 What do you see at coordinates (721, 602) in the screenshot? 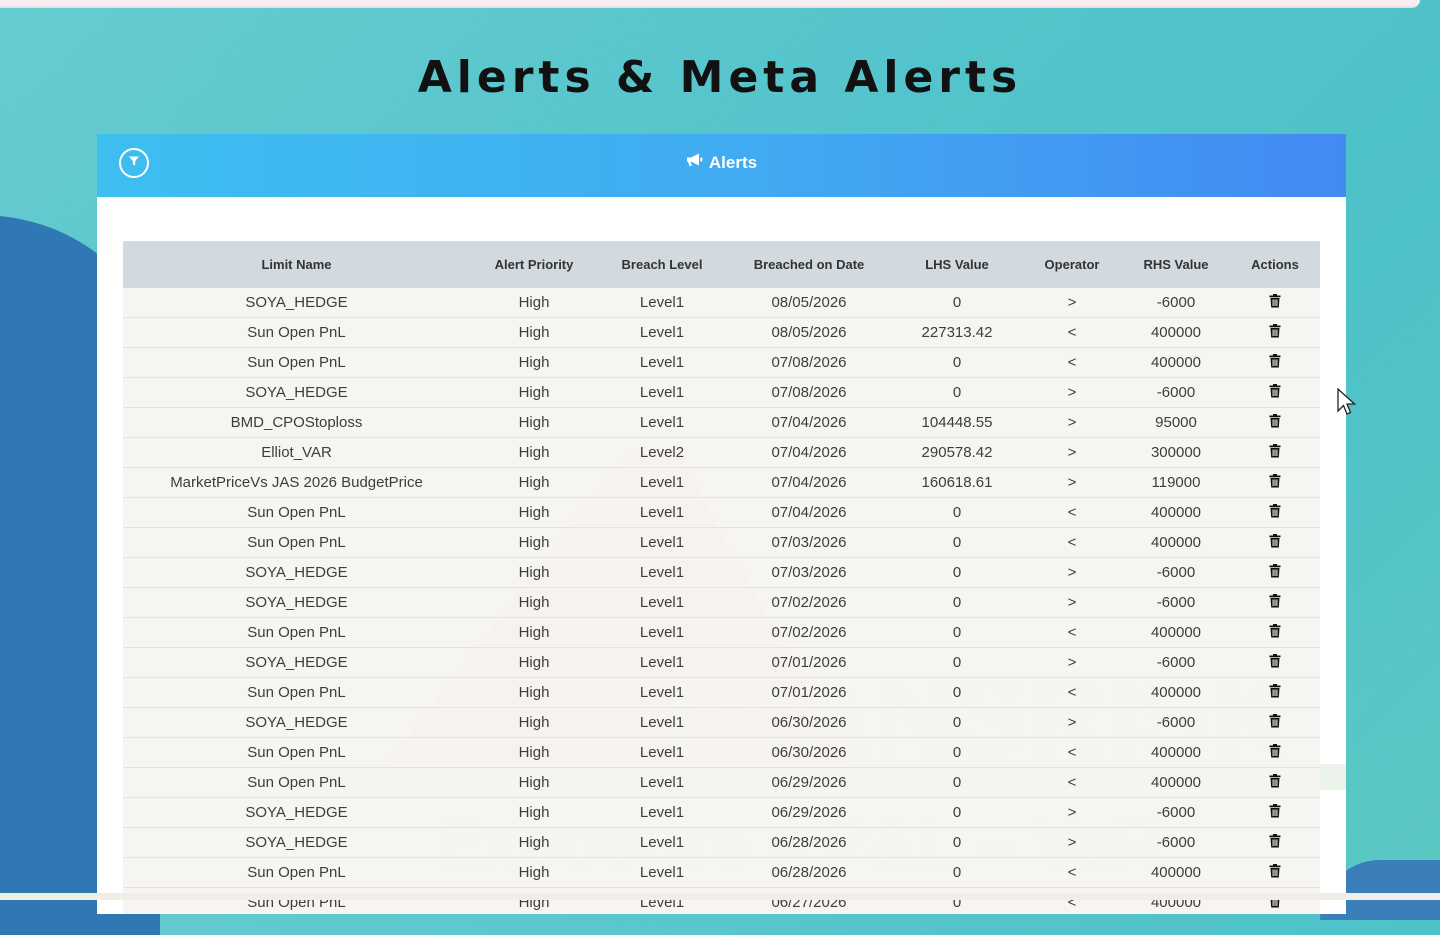
I see `table-row: SOYA_HEDGE High Level1 07/02/2026 0 > -6000` at bounding box center [721, 602].